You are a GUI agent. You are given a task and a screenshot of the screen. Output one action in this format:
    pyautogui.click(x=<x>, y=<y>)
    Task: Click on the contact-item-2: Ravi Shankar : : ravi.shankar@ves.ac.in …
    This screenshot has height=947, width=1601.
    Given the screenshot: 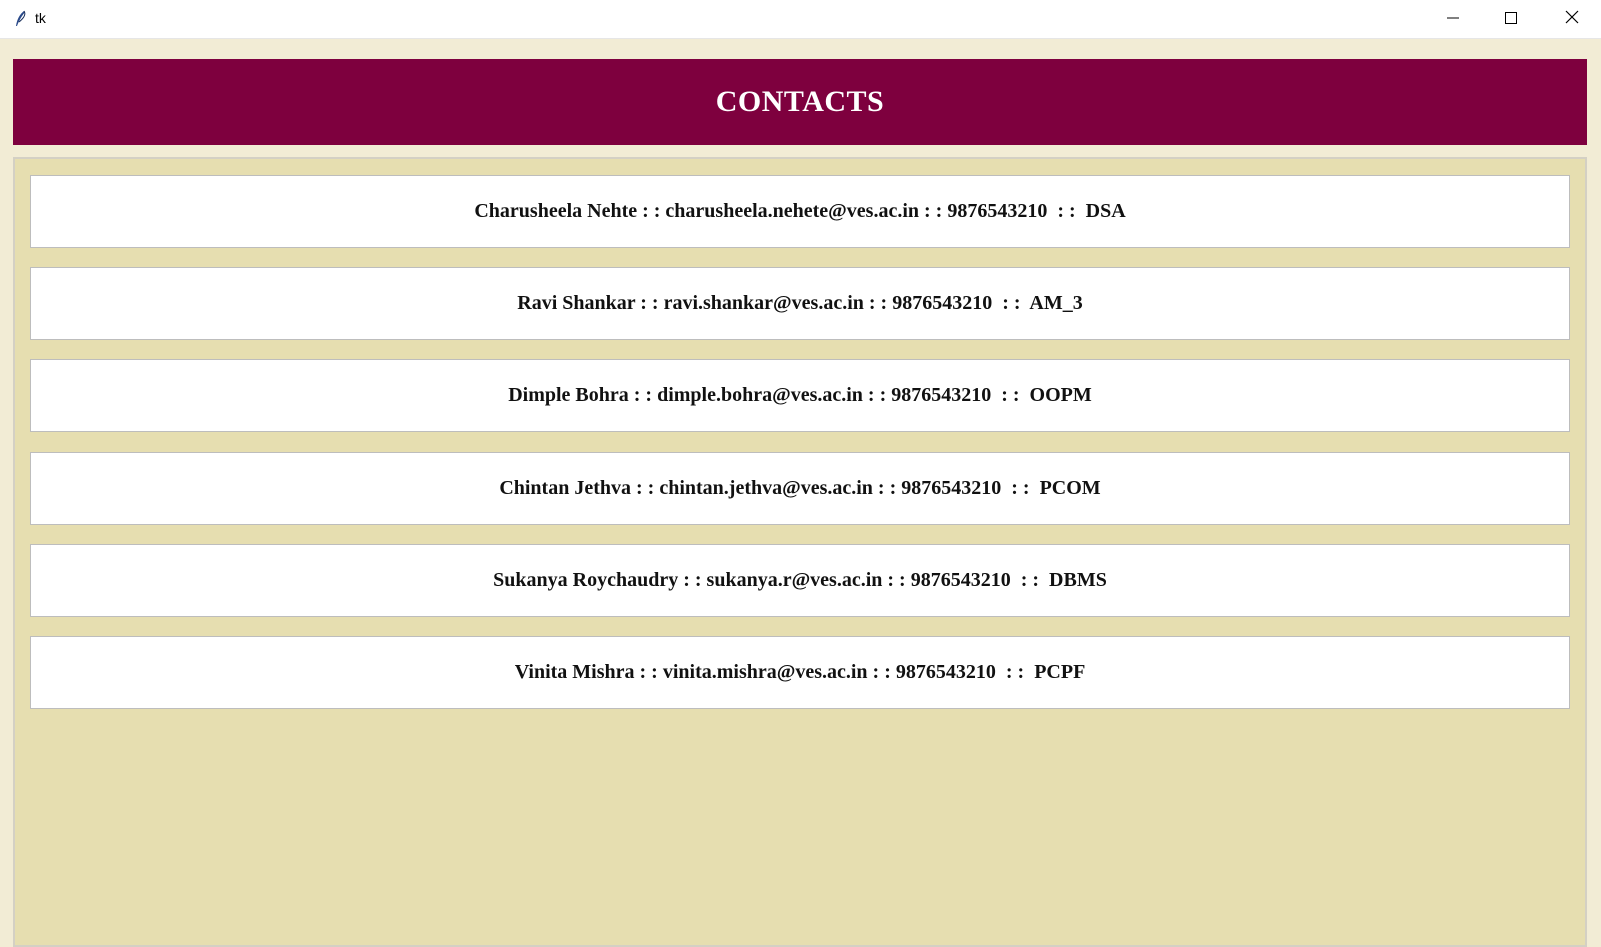 What is the action you would take?
    pyautogui.click(x=800, y=303)
    